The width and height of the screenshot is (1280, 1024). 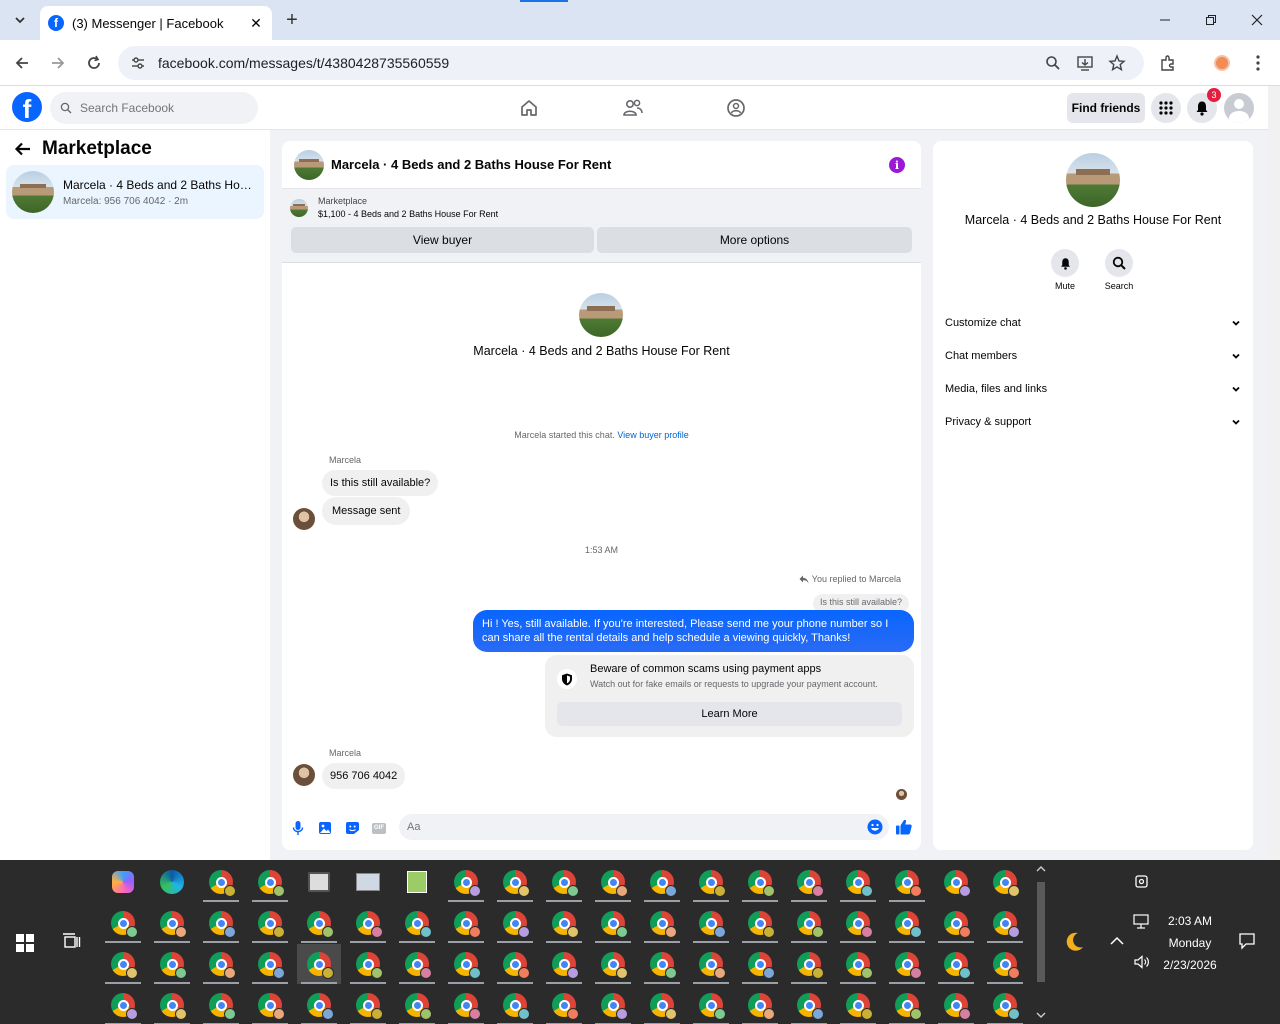 What do you see at coordinates (27, 107) in the screenshot?
I see `facebook-logo: f` at bounding box center [27, 107].